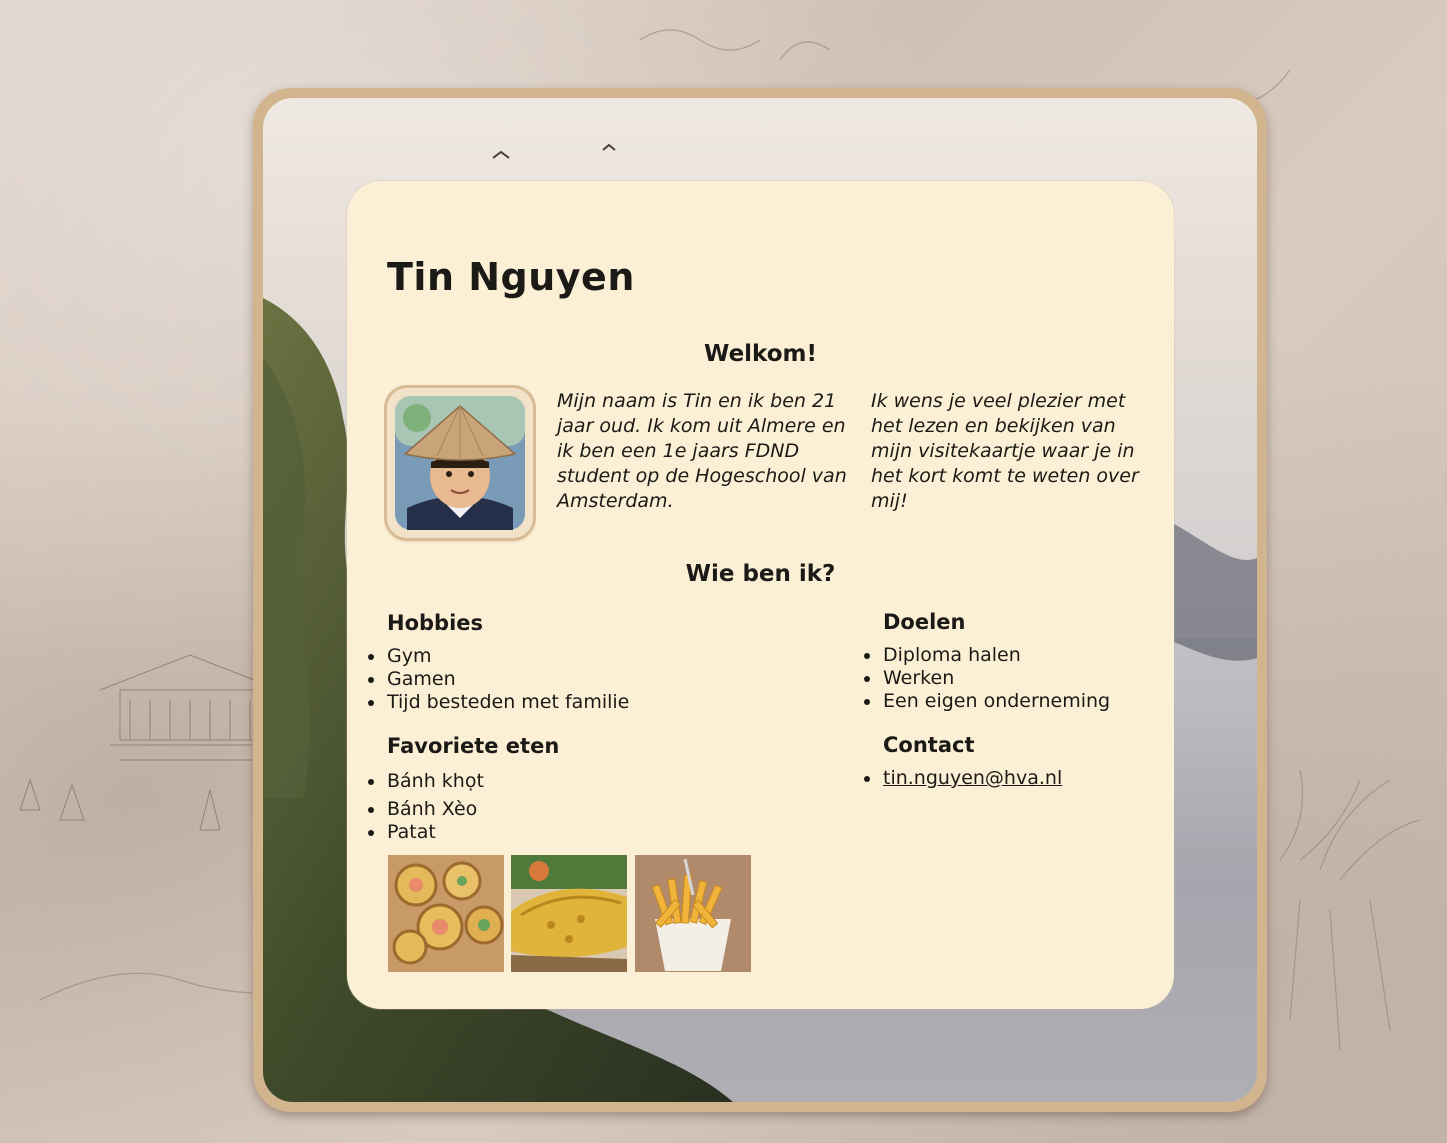 This screenshot has width=1447, height=1143. What do you see at coordinates (987, 701) in the screenshot?
I see `list-item: Een eigen onderneming` at bounding box center [987, 701].